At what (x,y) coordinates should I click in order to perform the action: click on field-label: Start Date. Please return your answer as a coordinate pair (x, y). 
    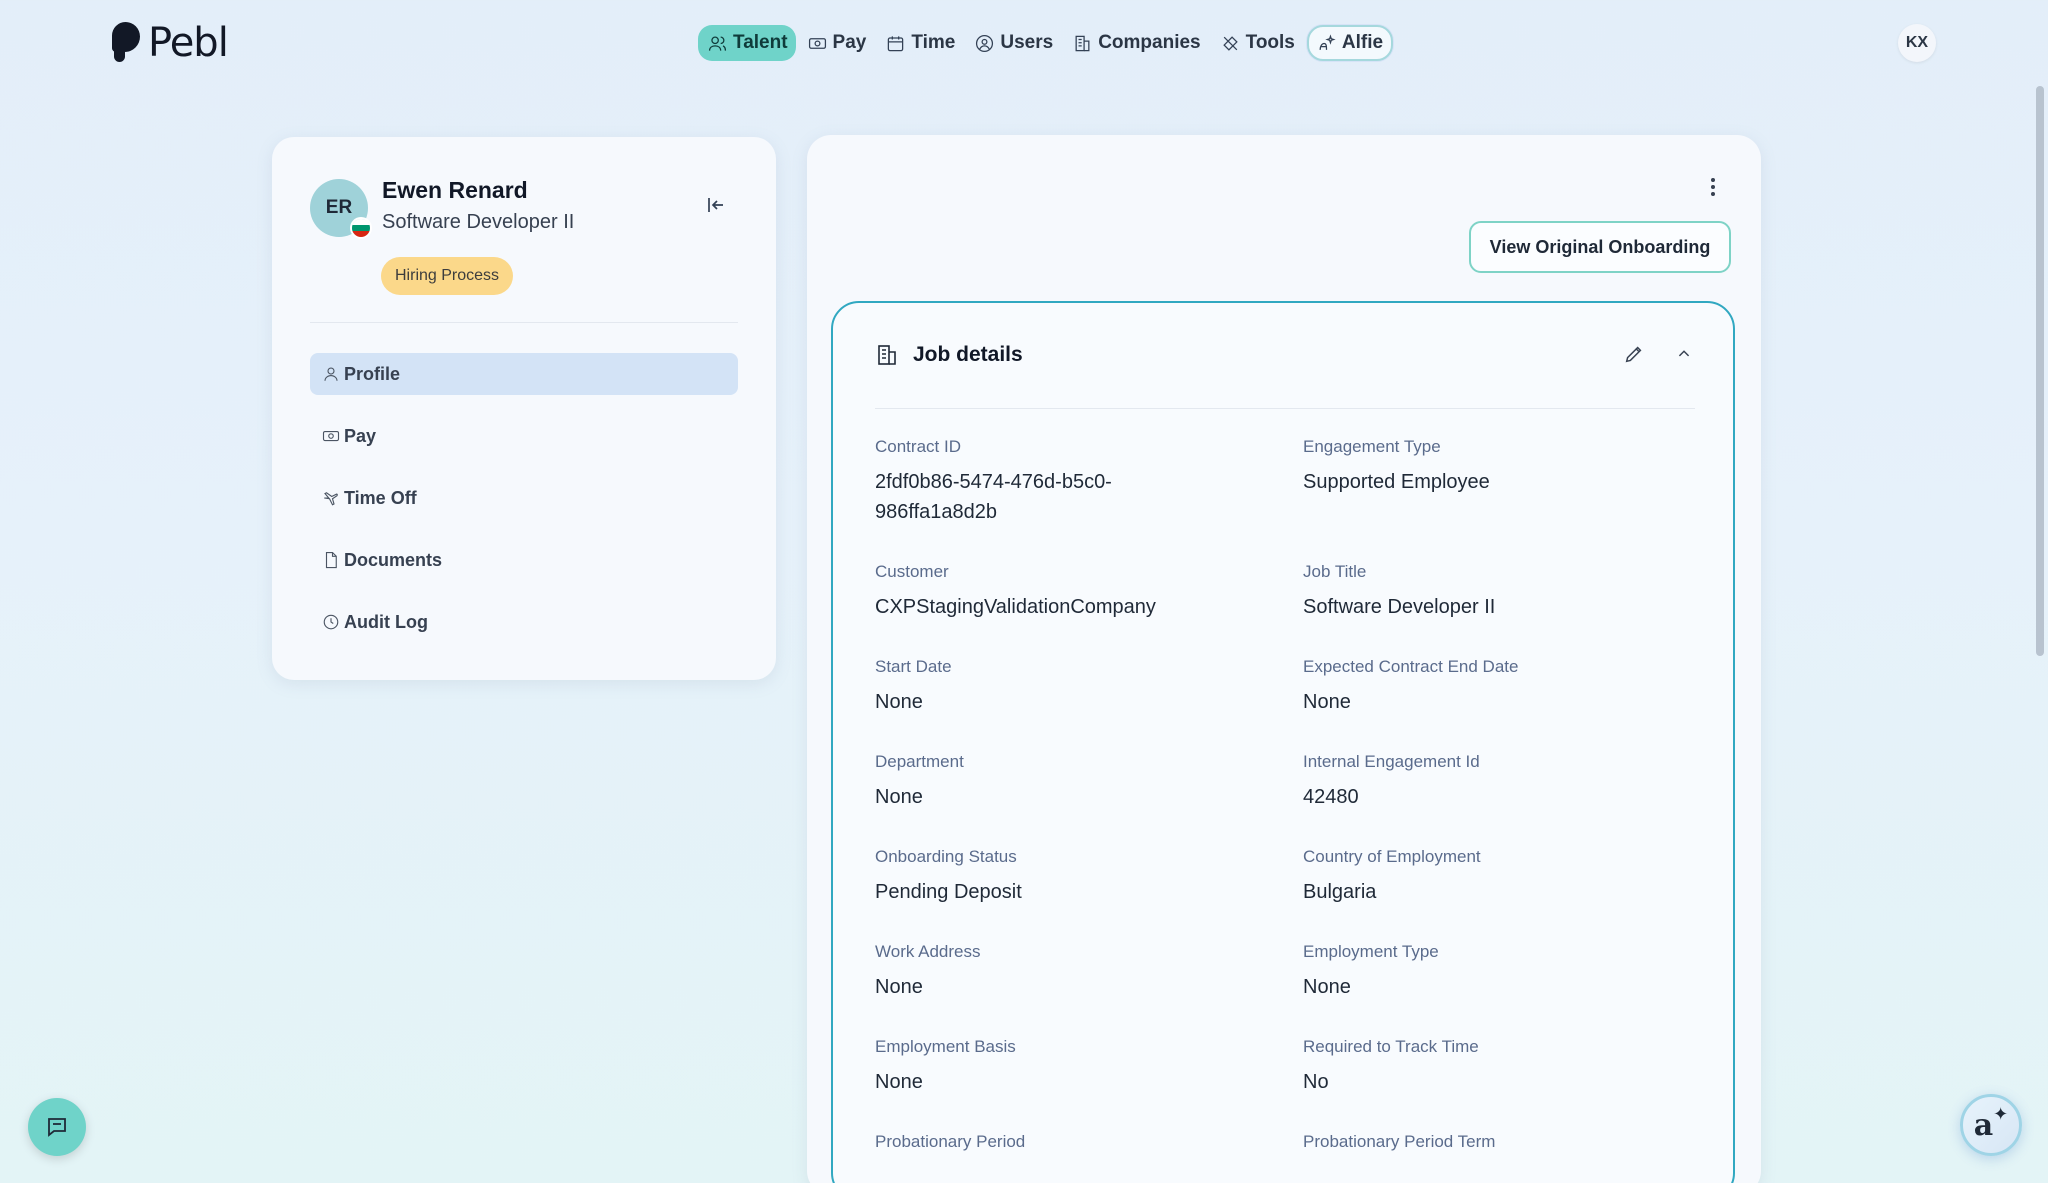
    Looking at the image, I should click on (913, 666).